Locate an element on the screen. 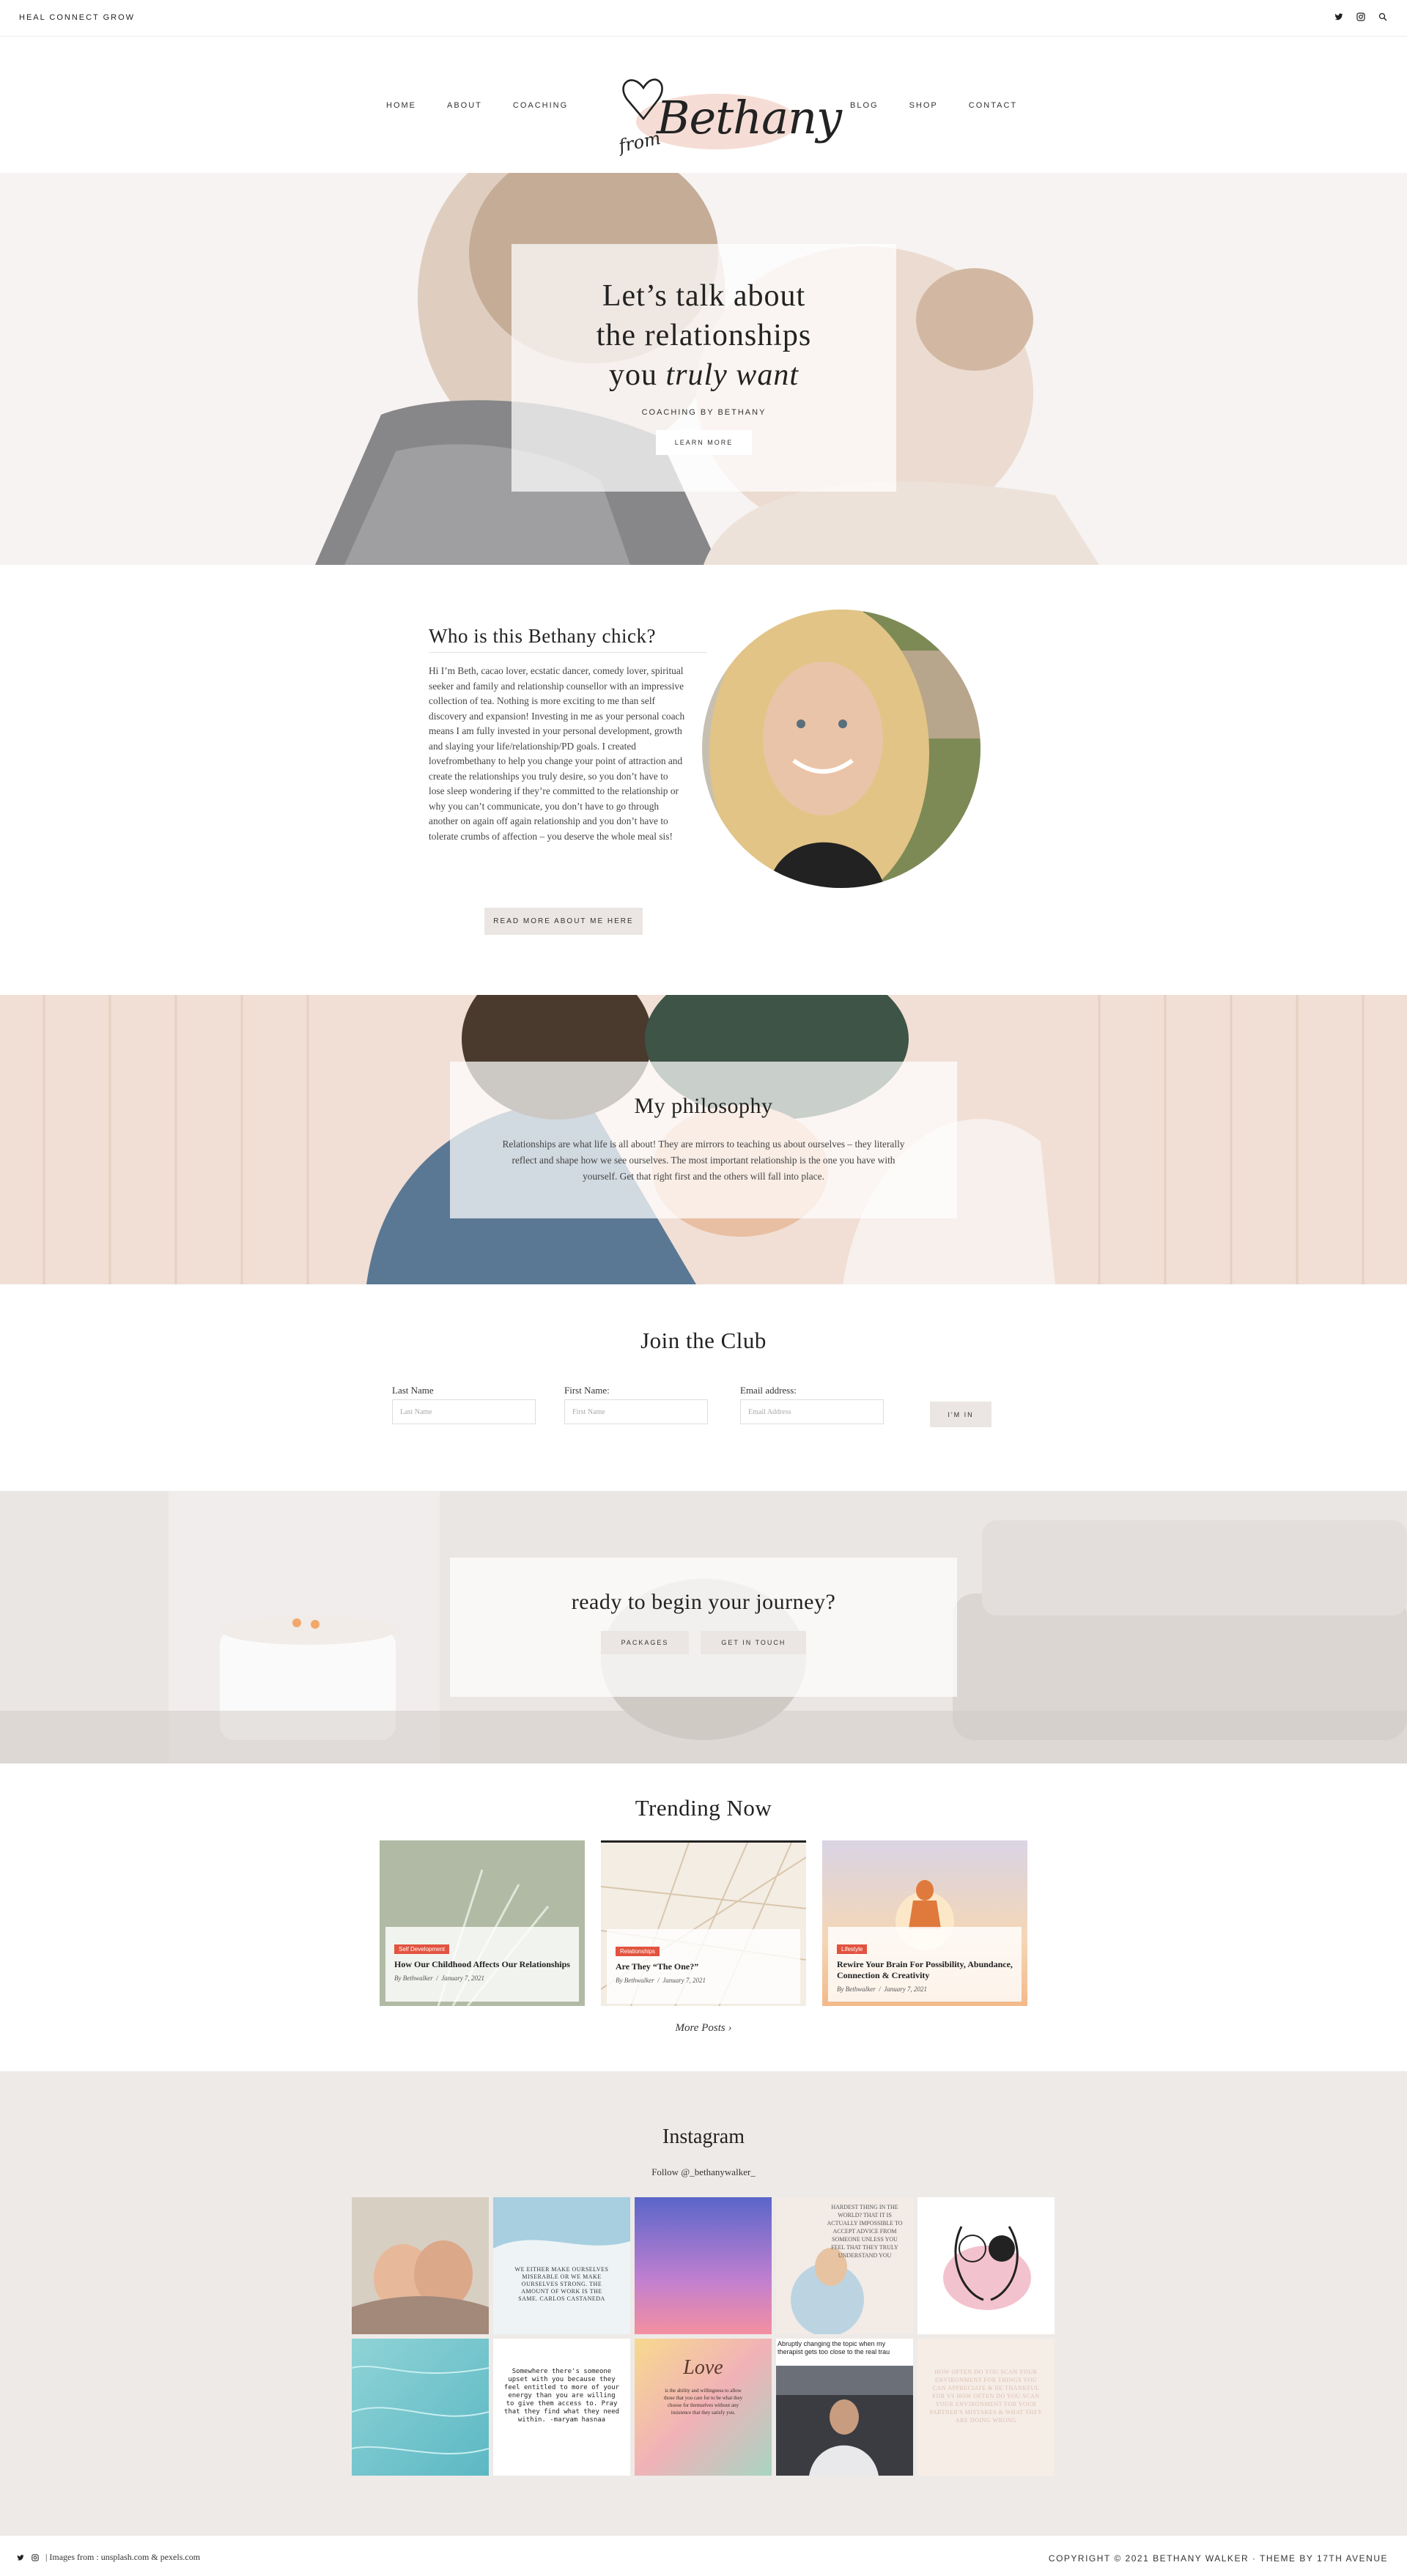 The image size is (1407, 2576). hero-line-3a: you is located at coordinates (632, 375).